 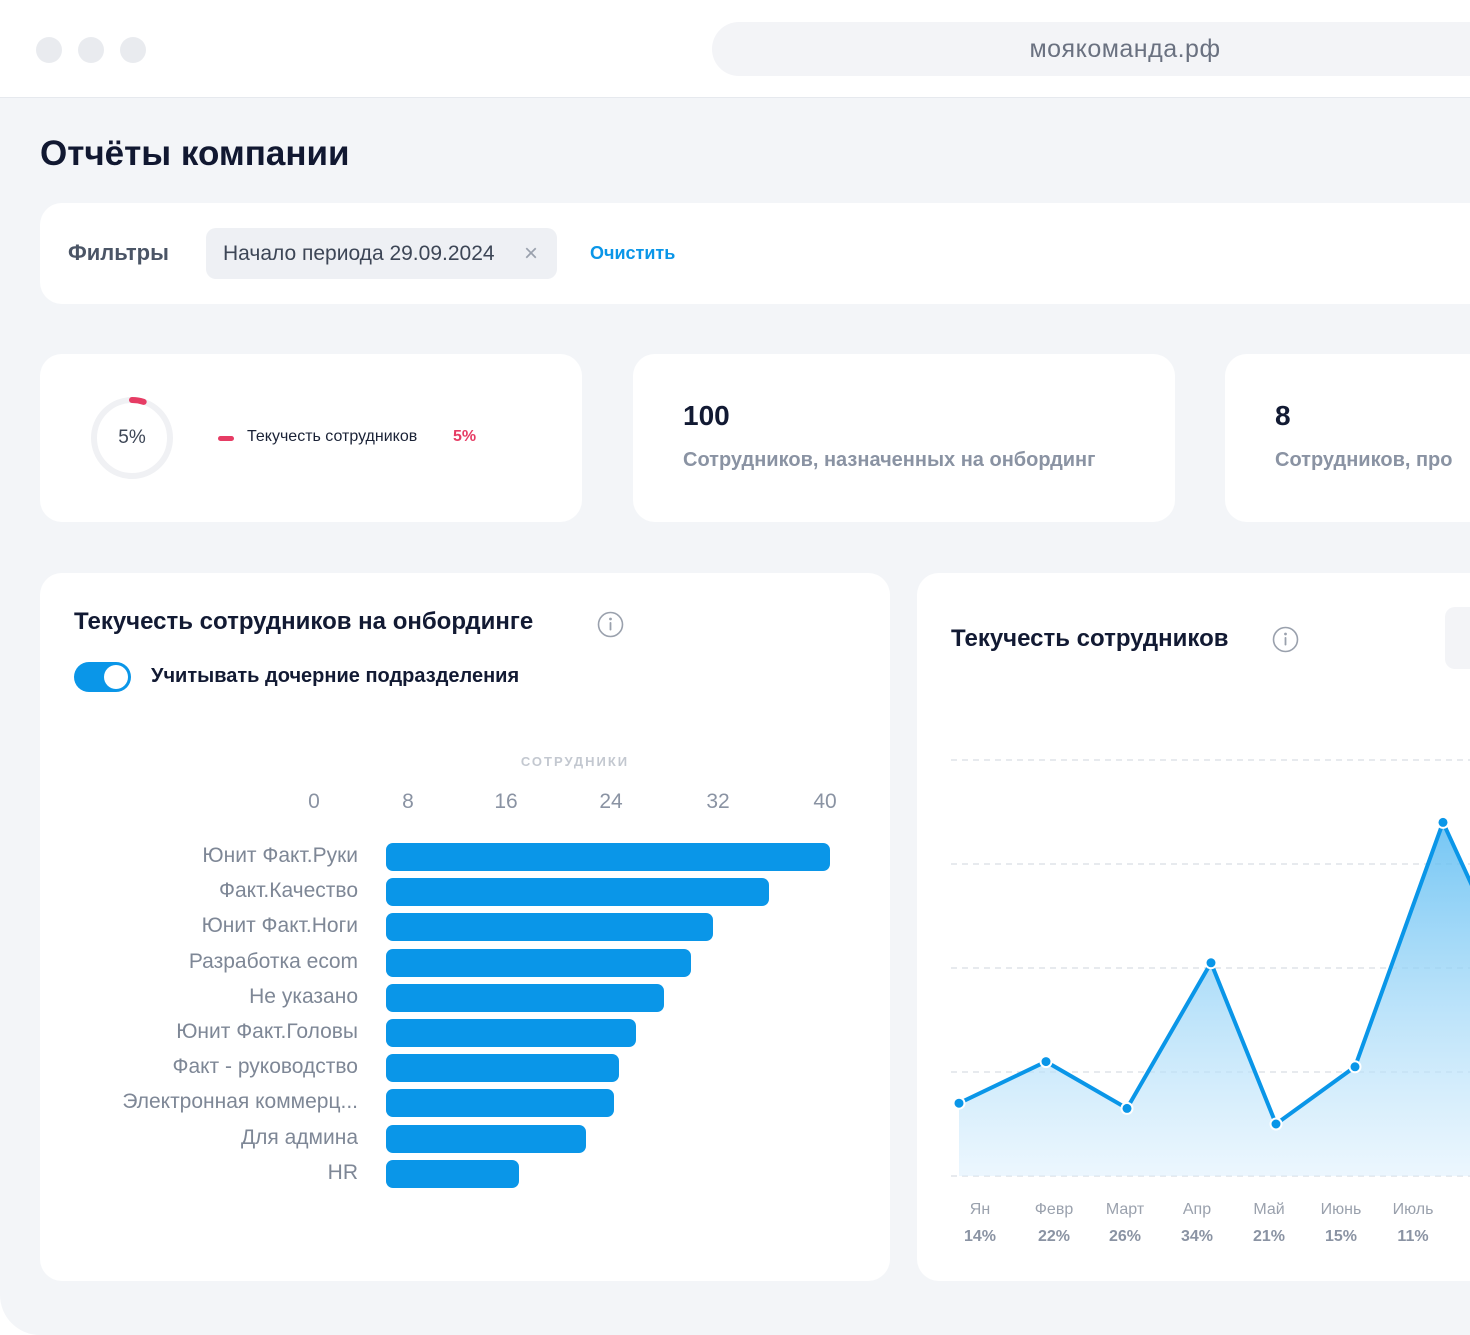 I want to click on window-maximize-dot, so click(x=133, y=50).